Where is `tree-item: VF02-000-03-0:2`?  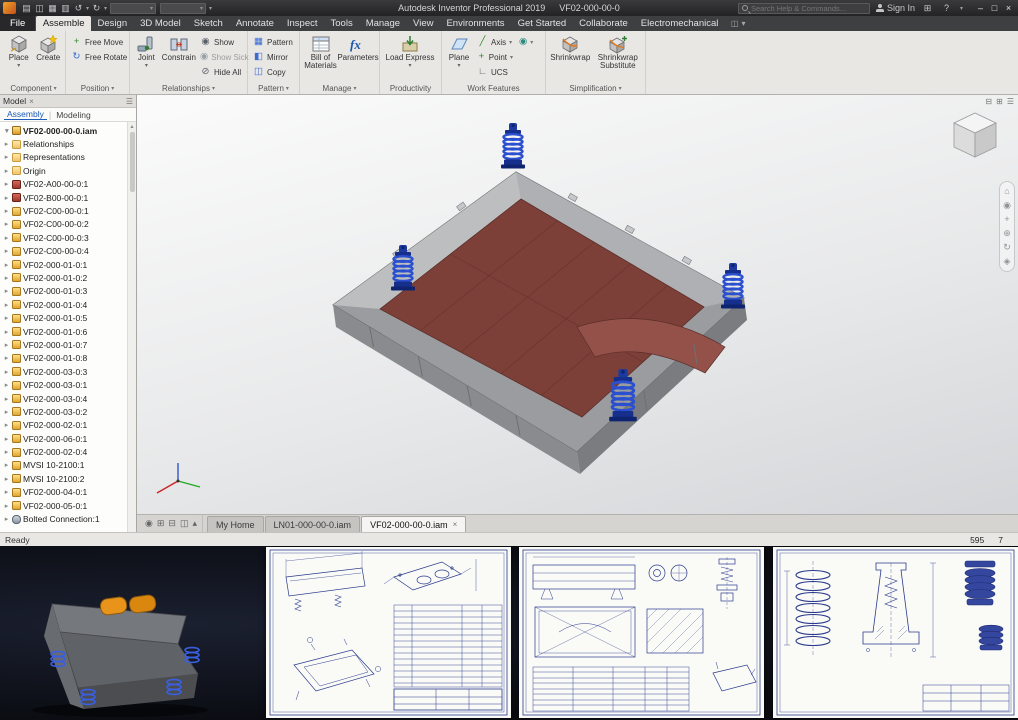 tree-item: VF02-000-03-0:2 is located at coordinates (68, 411).